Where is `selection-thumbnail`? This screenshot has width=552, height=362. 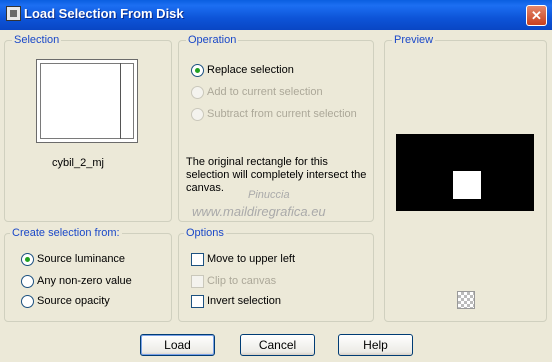 selection-thumbnail is located at coordinates (87, 101).